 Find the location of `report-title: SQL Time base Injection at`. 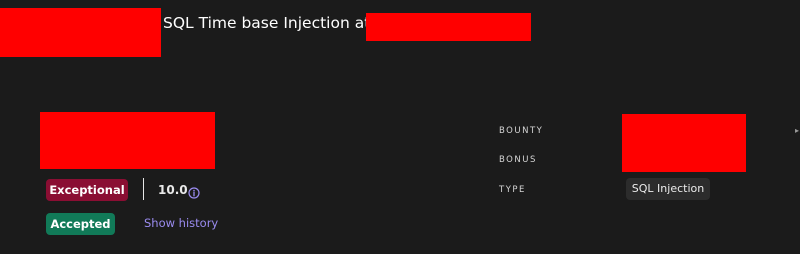

report-title: SQL Time base Injection at is located at coordinates (267, 23).